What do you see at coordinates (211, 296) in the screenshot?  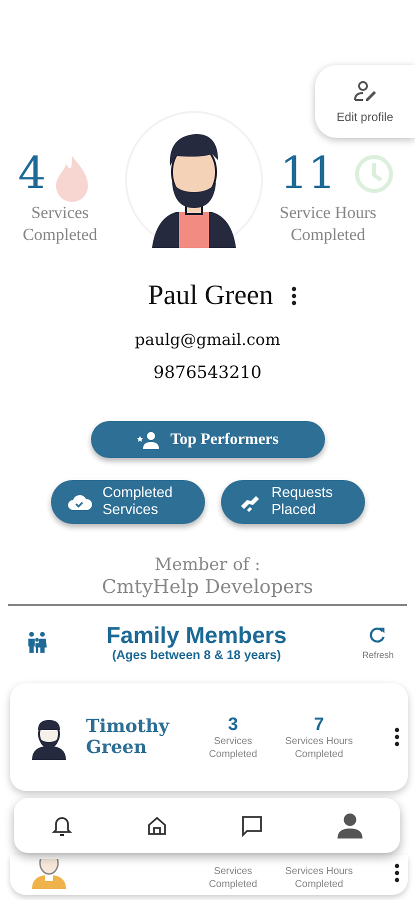 I see `user-name: Paul Green` at bounding box center [211, 296].